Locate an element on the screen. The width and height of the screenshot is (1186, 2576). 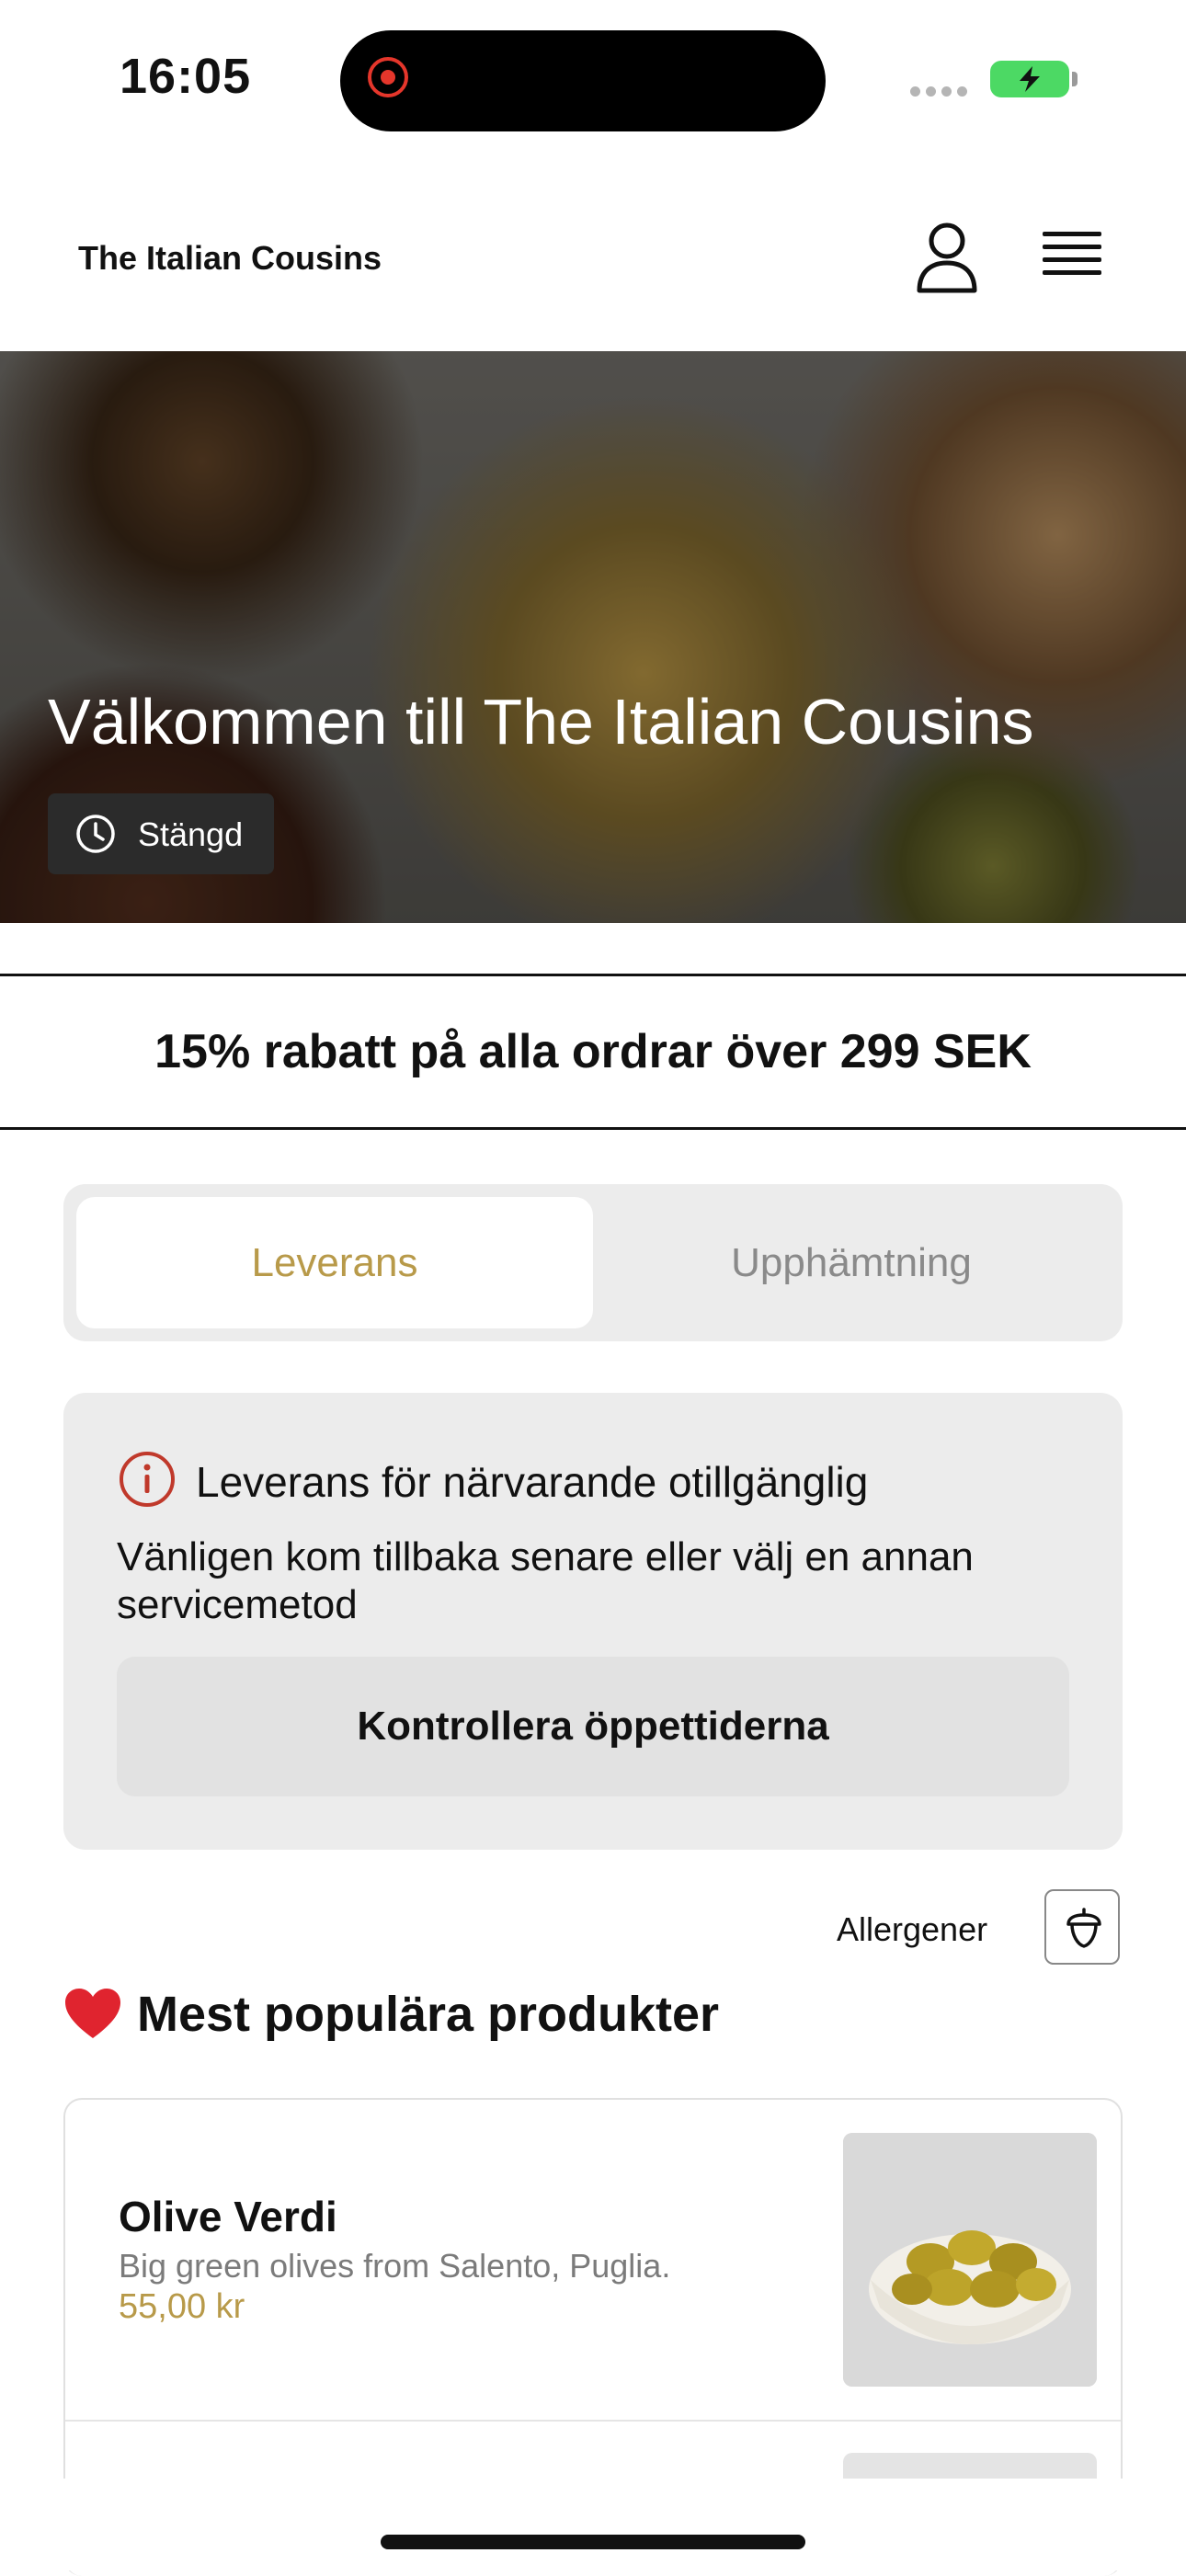
dynamic-island is located at coordinates (583, 80).